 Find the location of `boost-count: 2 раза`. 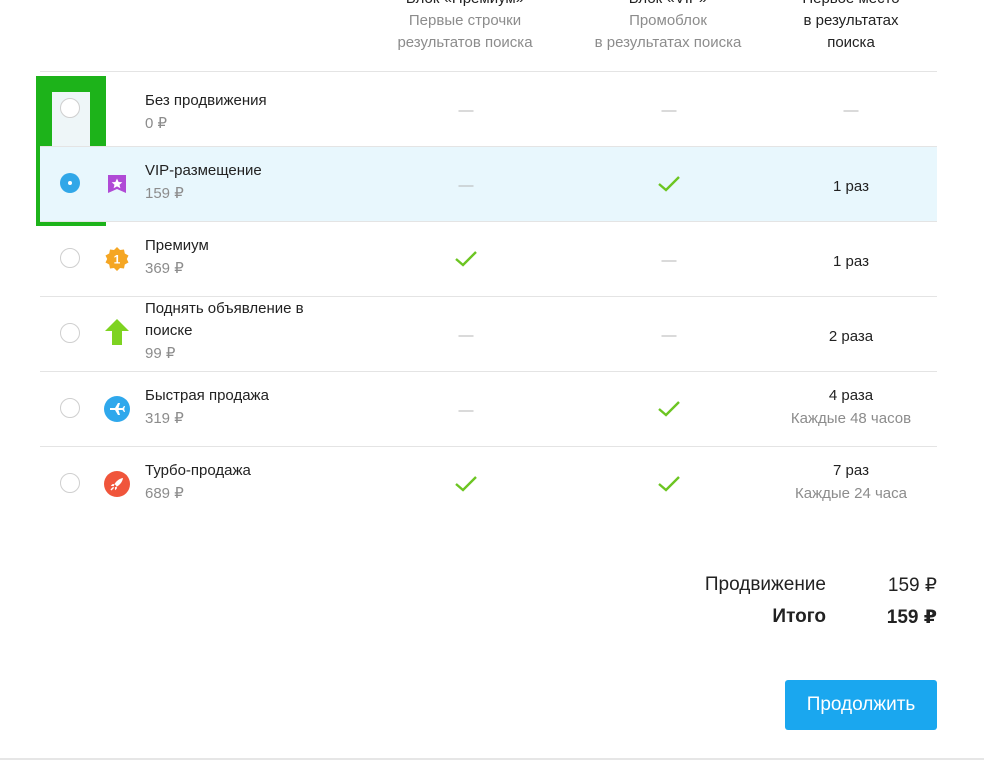

boost-count: 2 раза is located at coordinates (851, 336).